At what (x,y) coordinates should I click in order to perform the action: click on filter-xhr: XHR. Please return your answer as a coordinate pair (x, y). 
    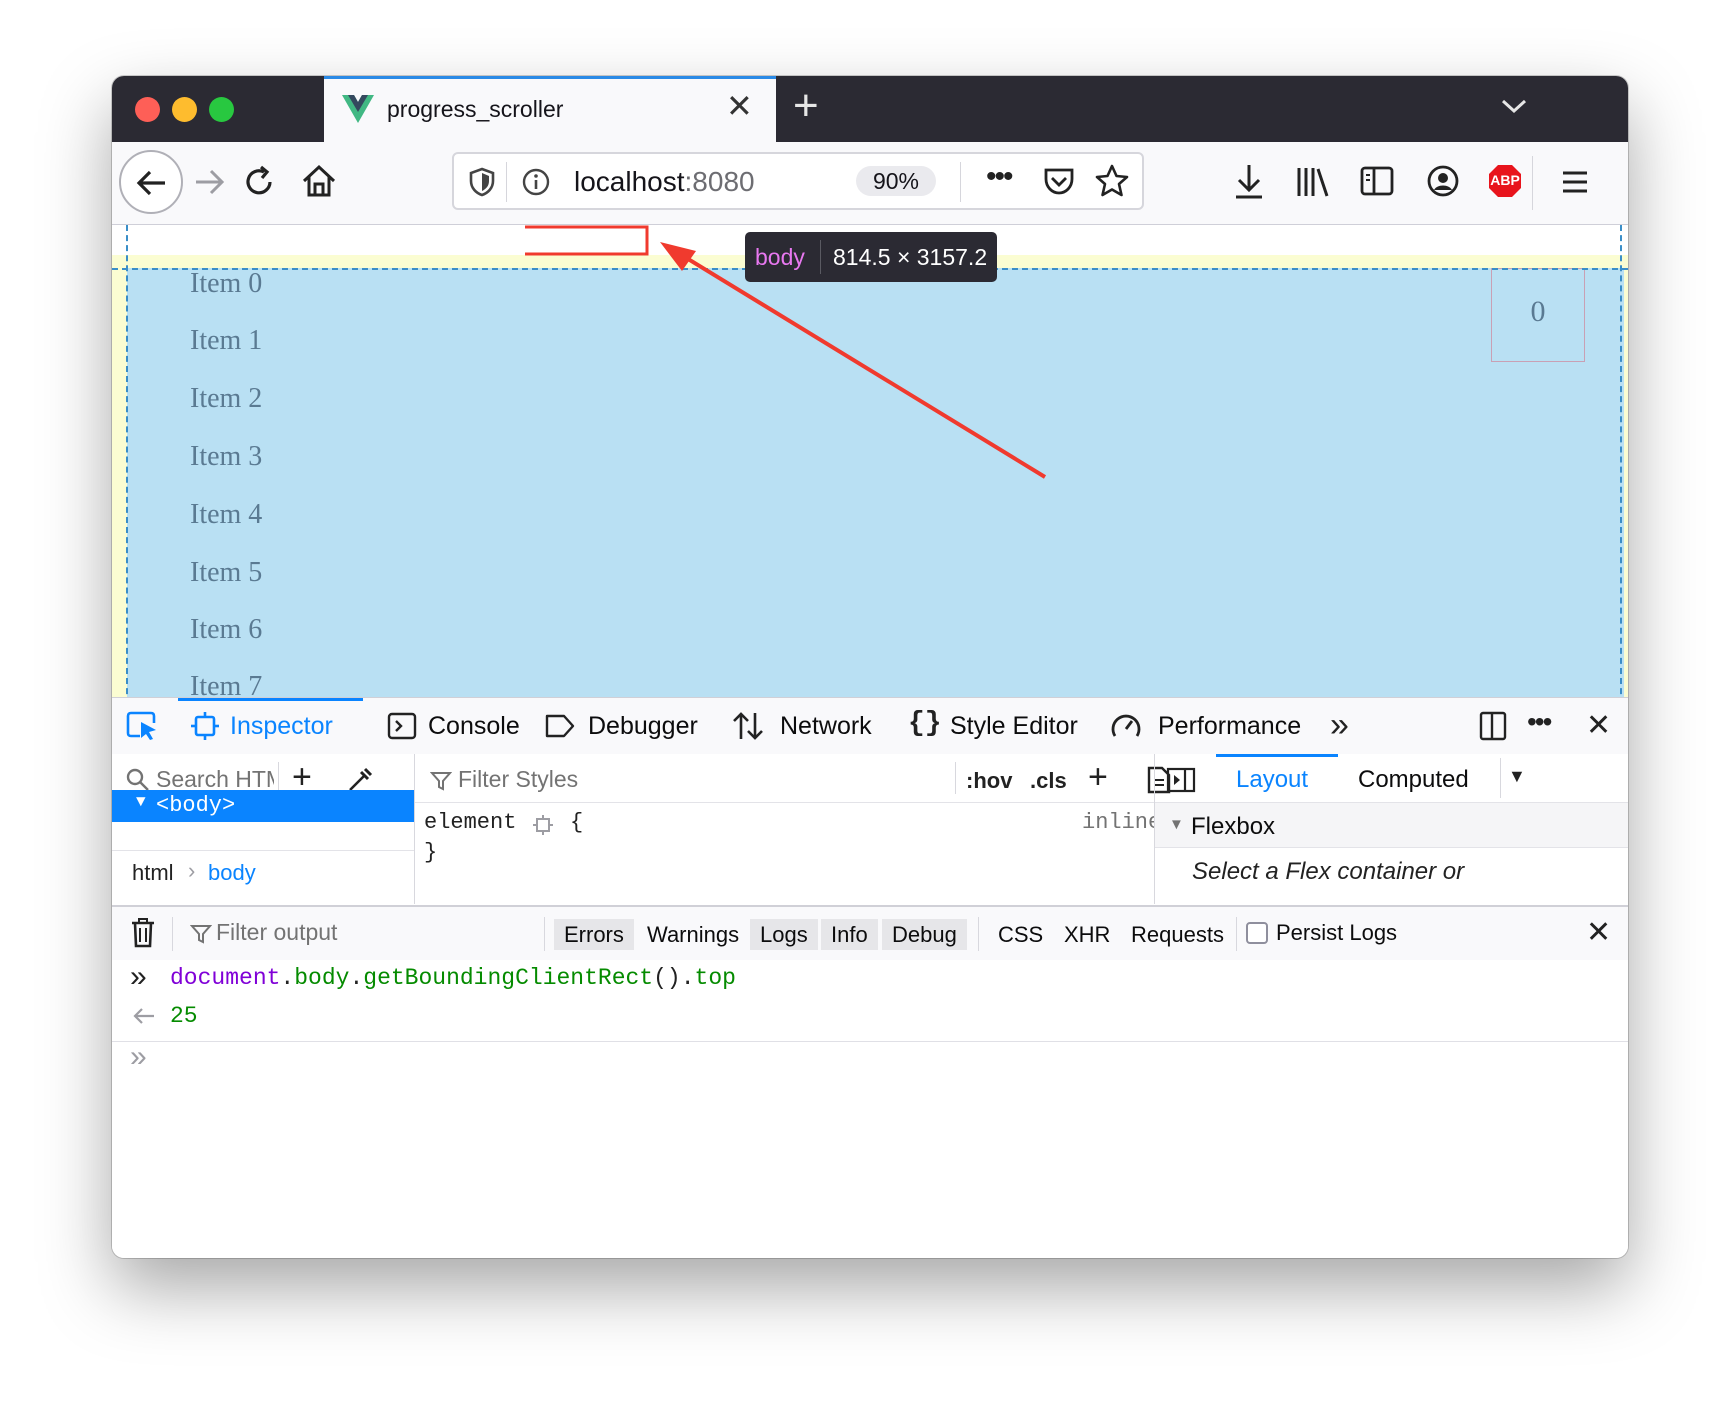
    Looking at the image, I should click on (1087, 934).